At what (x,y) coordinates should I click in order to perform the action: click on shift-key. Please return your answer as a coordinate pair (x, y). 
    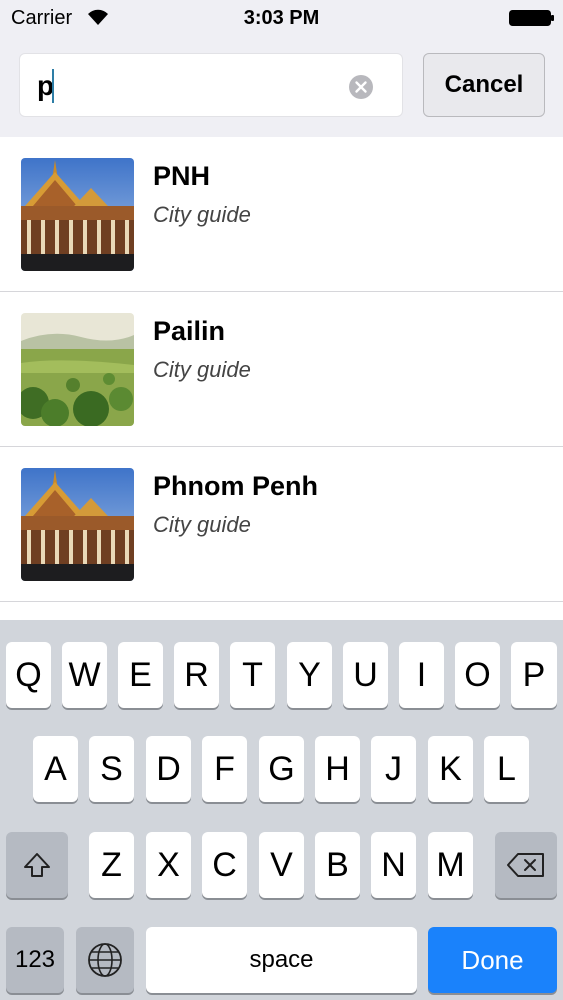
    Looking at the image, I should click on (37, 865).